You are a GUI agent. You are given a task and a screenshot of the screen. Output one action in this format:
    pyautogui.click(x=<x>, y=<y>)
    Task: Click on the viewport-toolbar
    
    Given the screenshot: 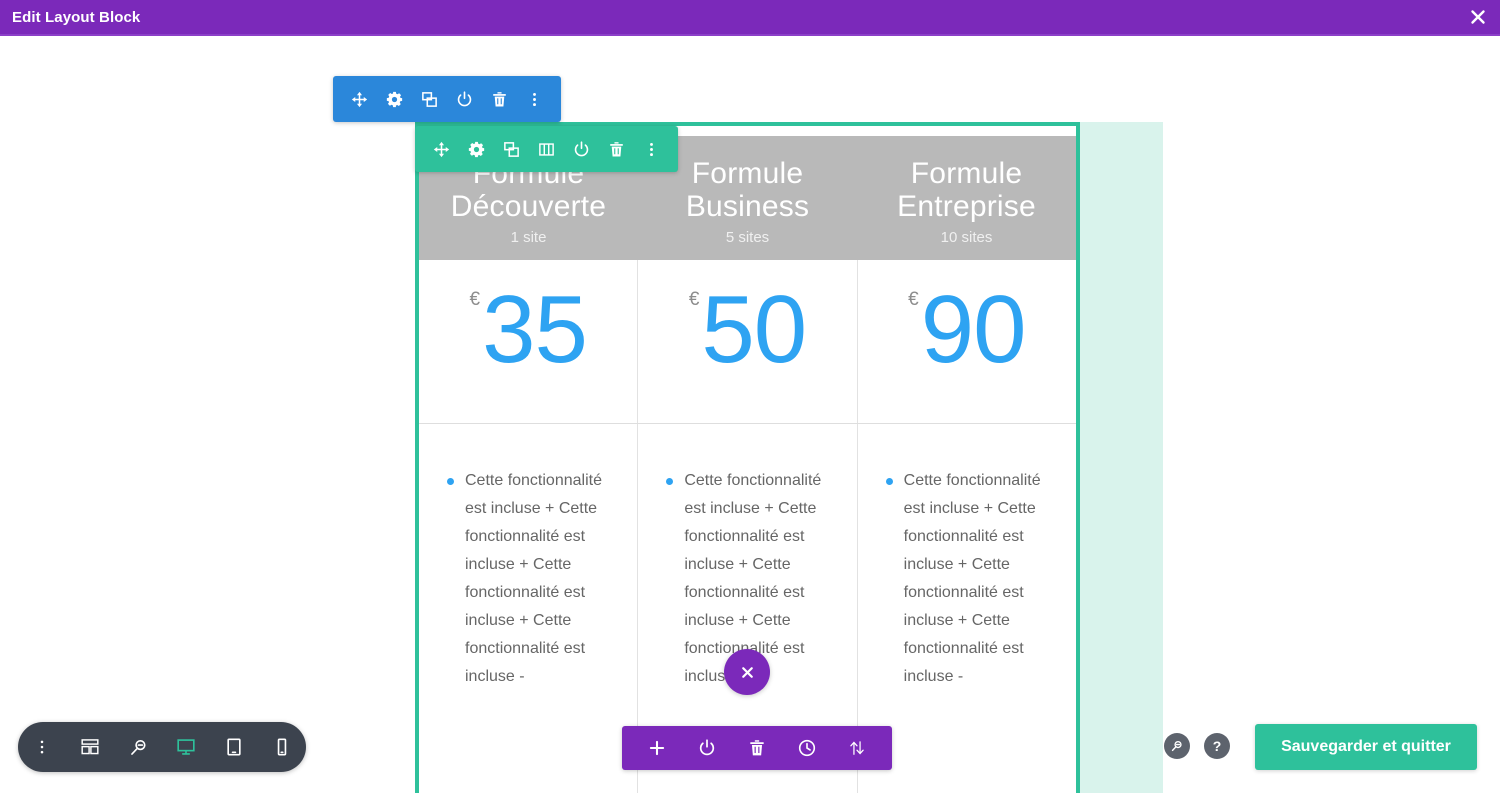 What is the action you would take?
    pyautogui.click(x=162, y=747)
    